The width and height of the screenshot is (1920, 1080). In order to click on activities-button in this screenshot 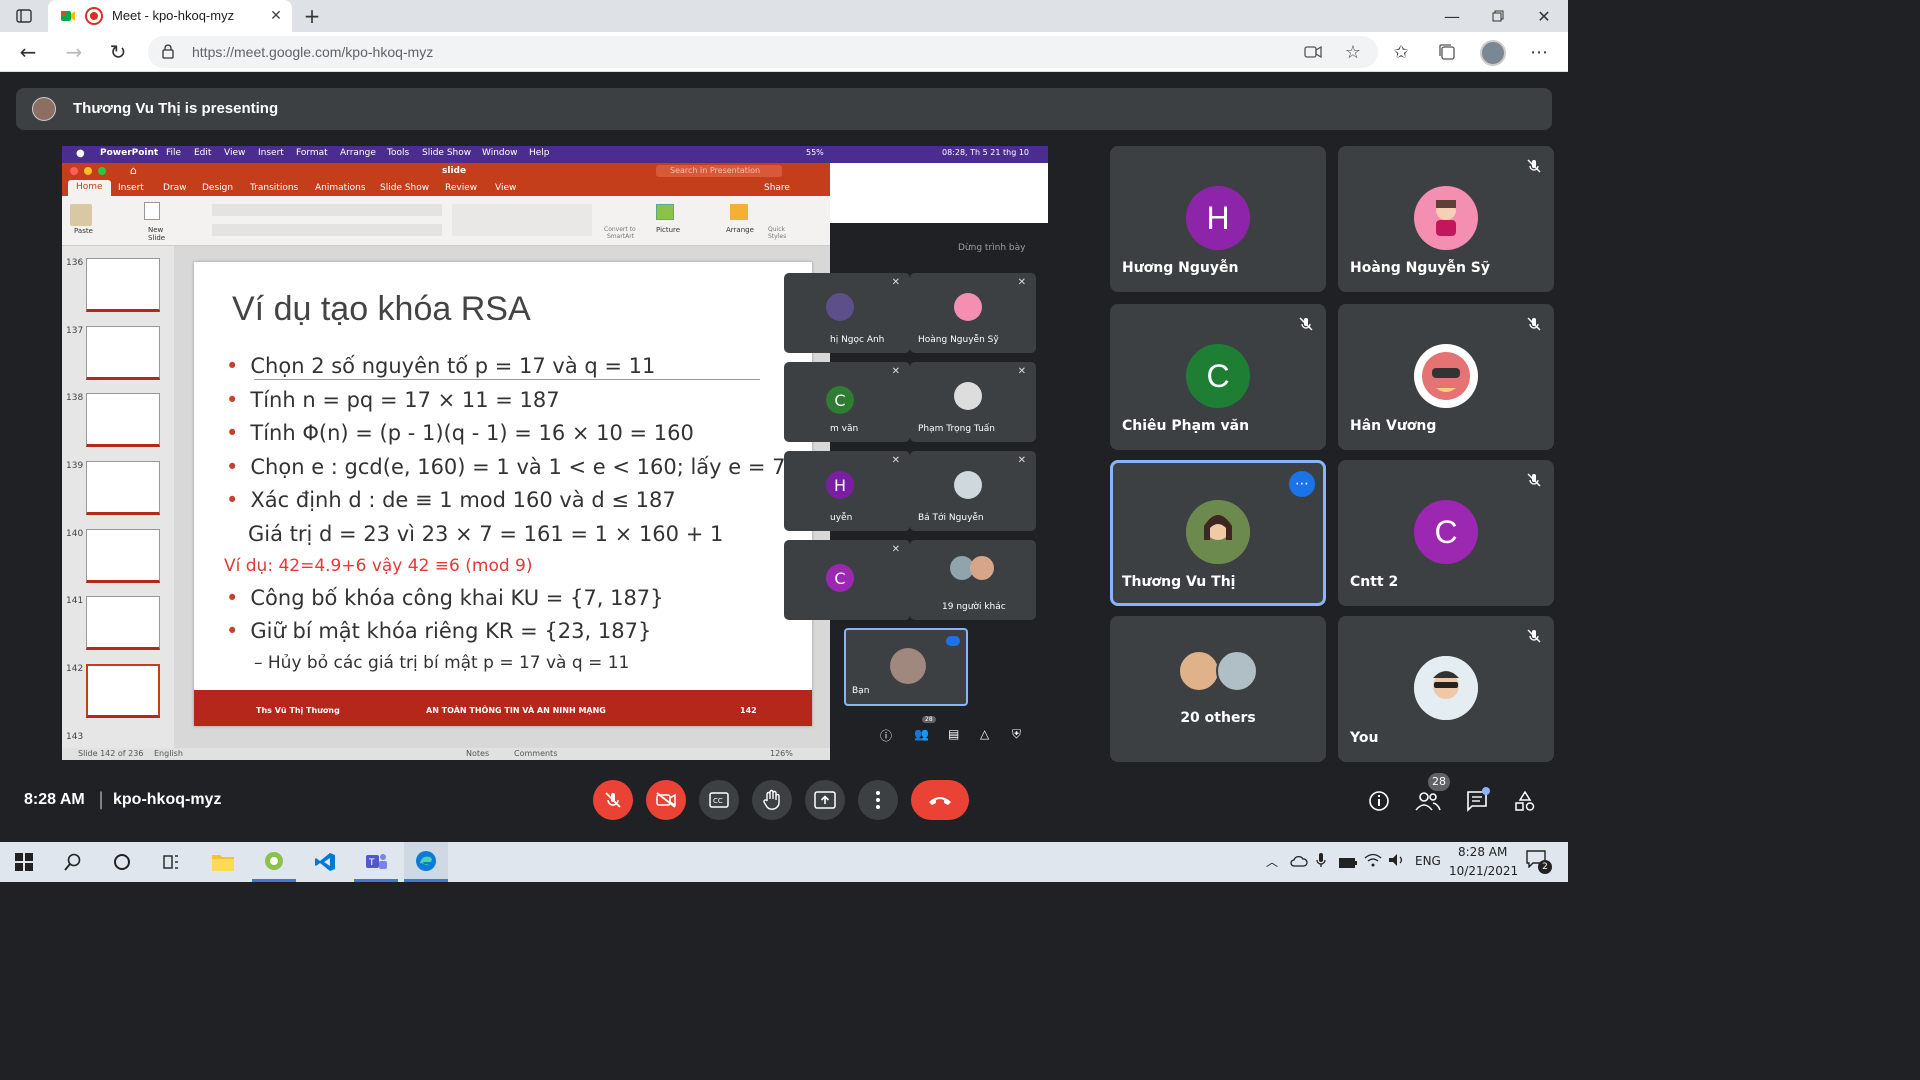, I will do `click(1525, 801)`.